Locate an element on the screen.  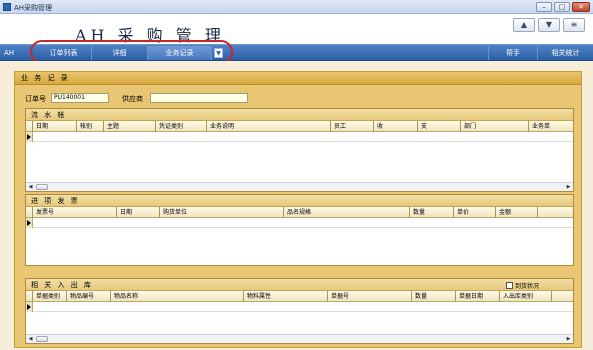
col-buyer: 购货单位 is located at coordinates (222, 212).